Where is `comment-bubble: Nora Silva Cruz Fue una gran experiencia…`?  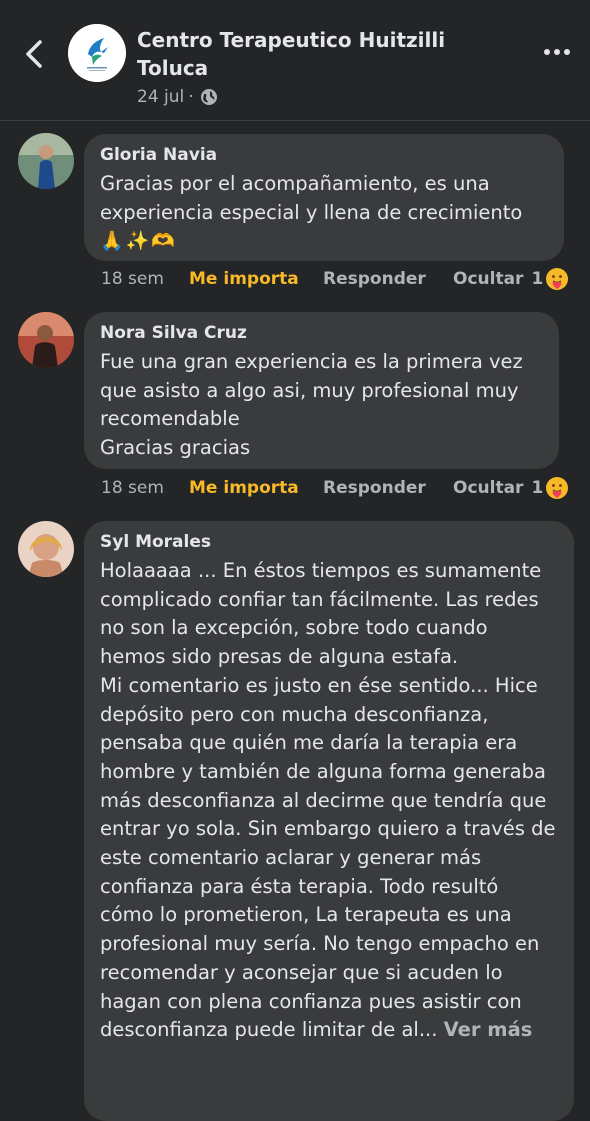 comment-bubble: Nora Silva Cruz Fue una gran experiencia… is located at coordinates (321, 390).